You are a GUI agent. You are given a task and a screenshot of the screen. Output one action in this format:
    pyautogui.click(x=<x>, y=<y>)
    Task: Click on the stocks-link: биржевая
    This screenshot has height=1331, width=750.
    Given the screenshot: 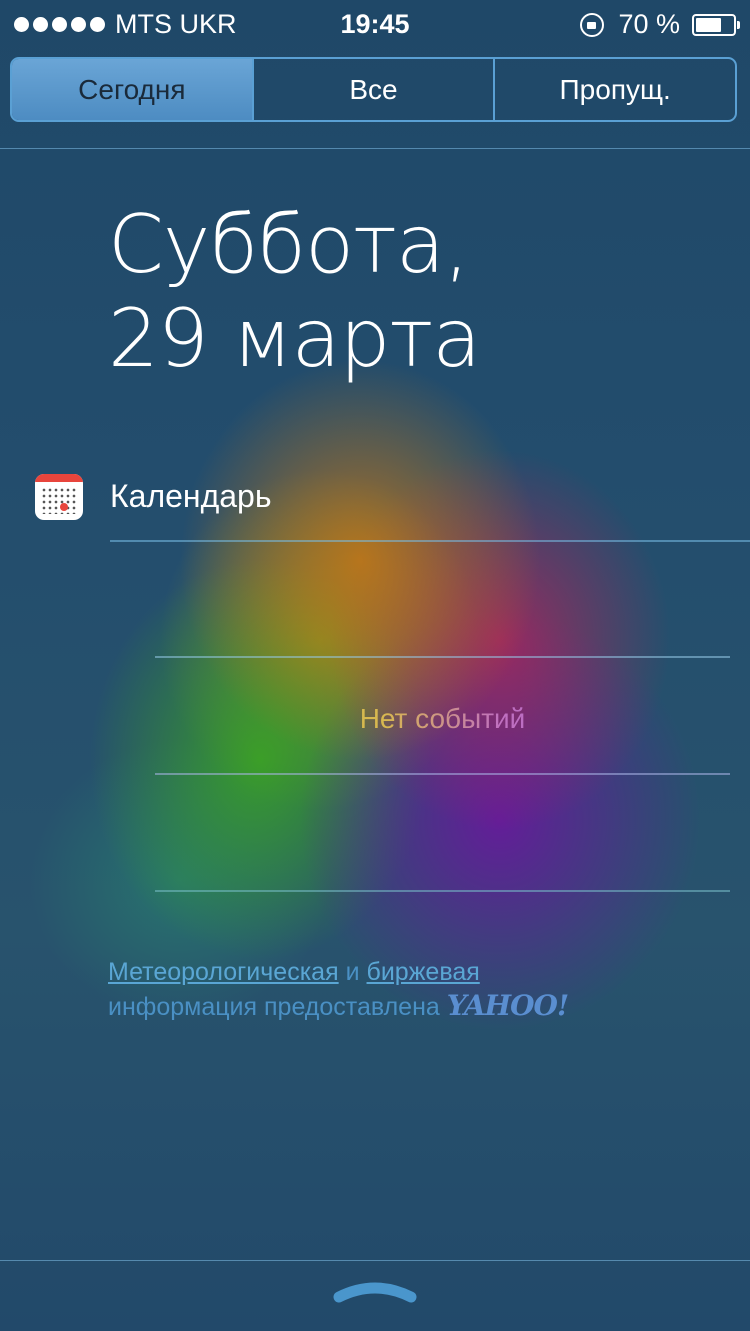 What is the action you would take?
    pyautogui.click(x=423, y=972)
    